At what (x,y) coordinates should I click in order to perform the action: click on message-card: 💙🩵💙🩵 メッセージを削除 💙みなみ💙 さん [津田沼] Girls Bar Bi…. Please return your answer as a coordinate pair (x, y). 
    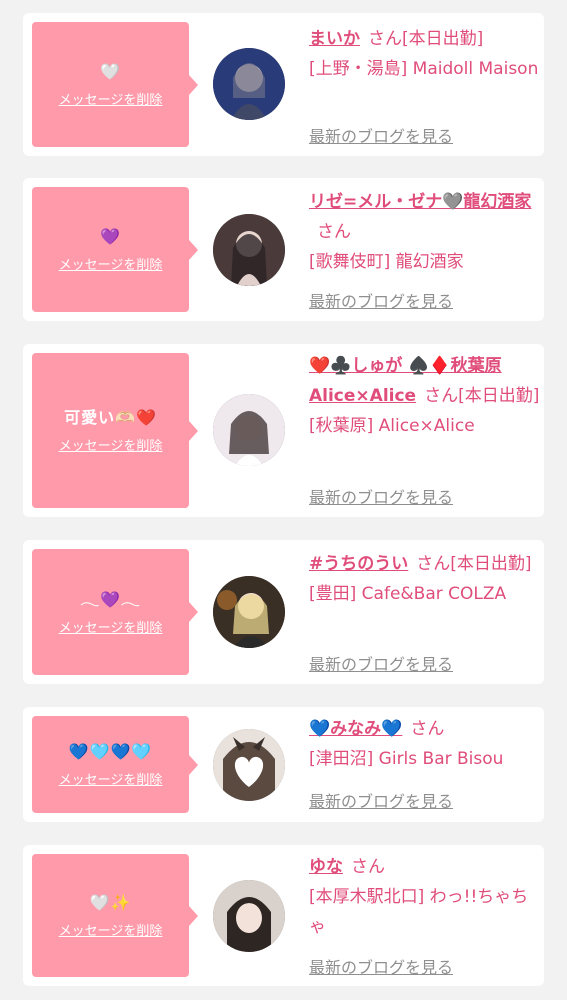
    Looking at the image, I should click on (283, 764).